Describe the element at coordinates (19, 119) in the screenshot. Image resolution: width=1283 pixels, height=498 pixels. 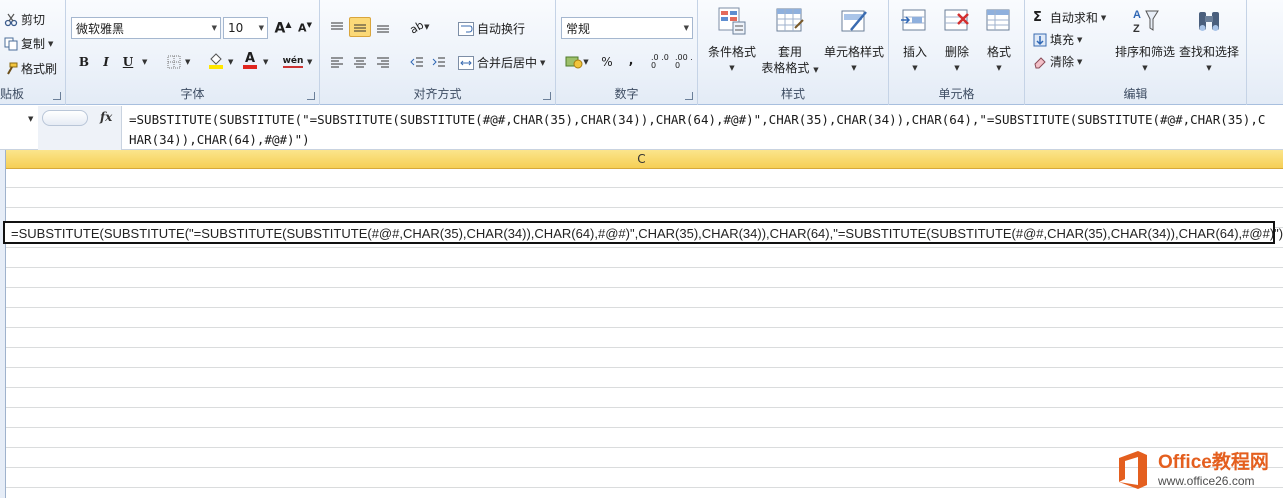
I see `name-box: ▼` at that location.